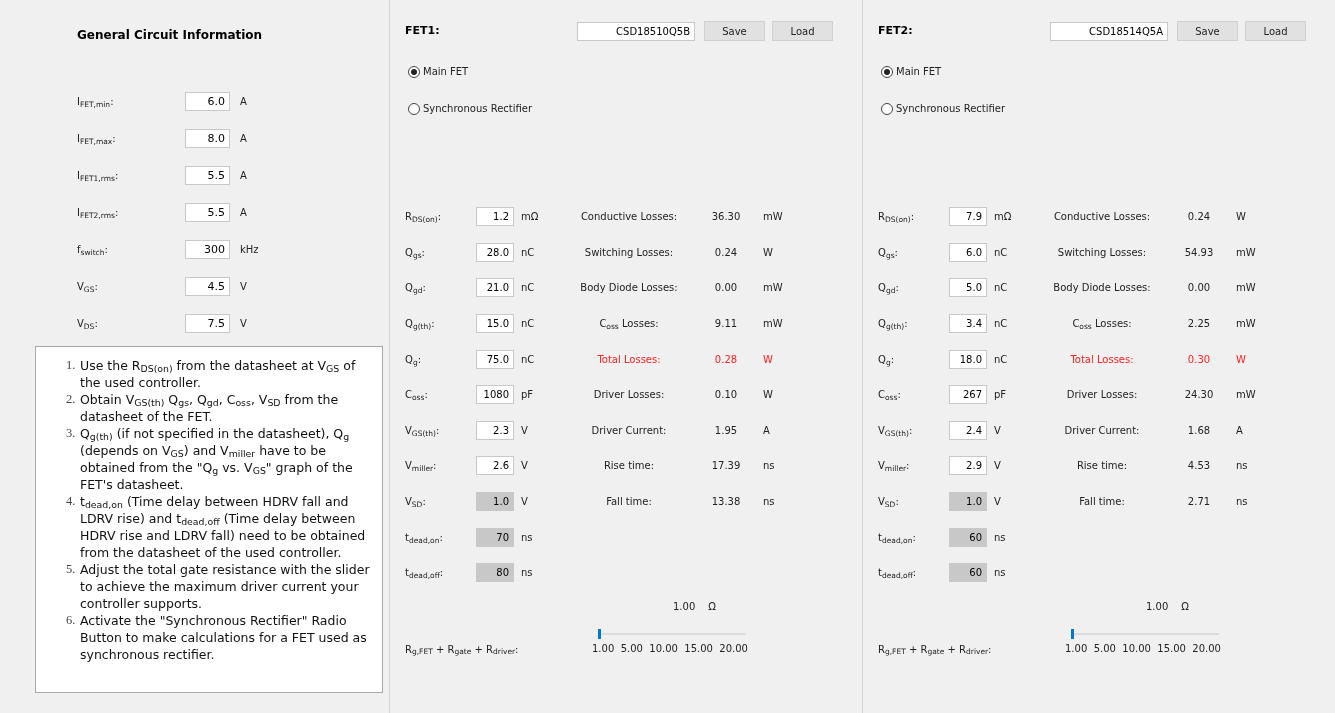 The height and width of the screenshot is (713, 1335). Describe the element at coordinates (1199, 502) in the screenshot. I see `result-value: 2.71` at that location.